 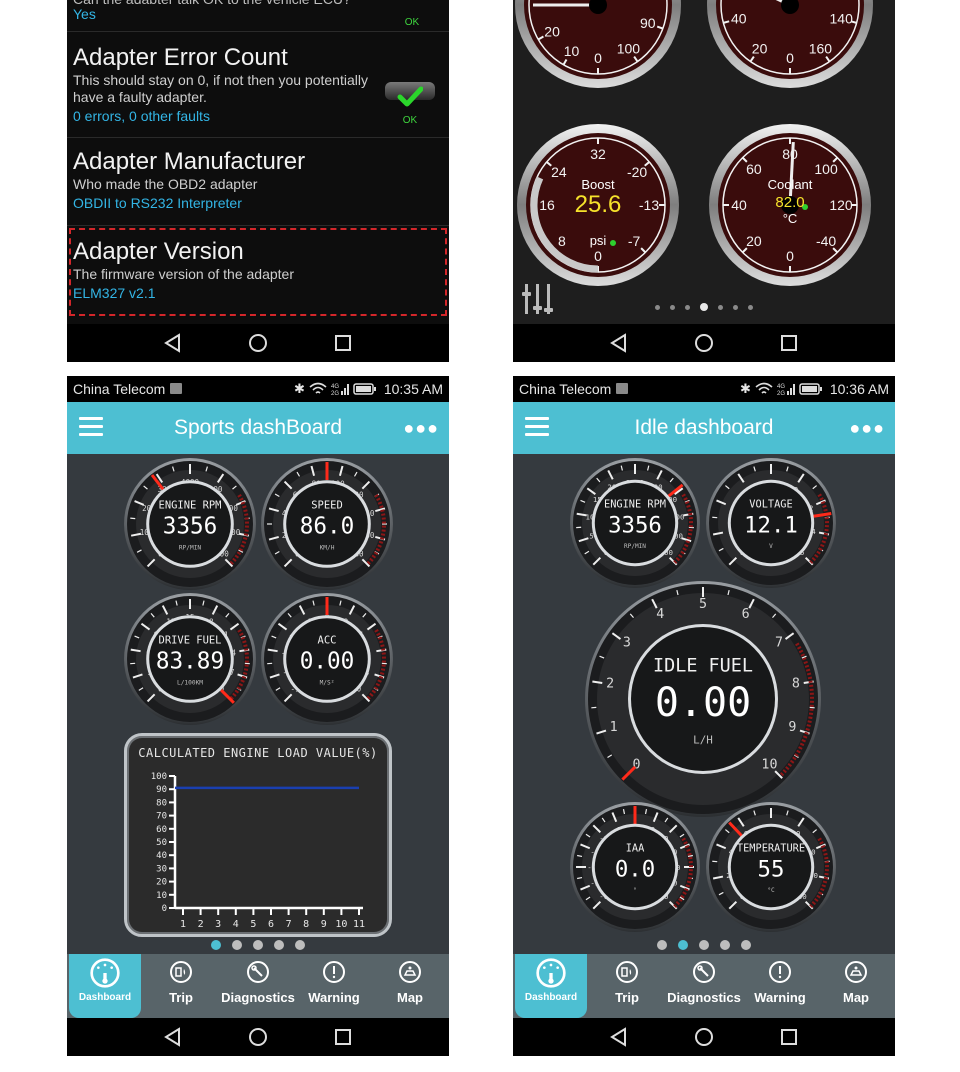 I want to click on bottom-tab-bar: Dashboard Trip Diagnostics Warning Map, so click(x=258, y=986).